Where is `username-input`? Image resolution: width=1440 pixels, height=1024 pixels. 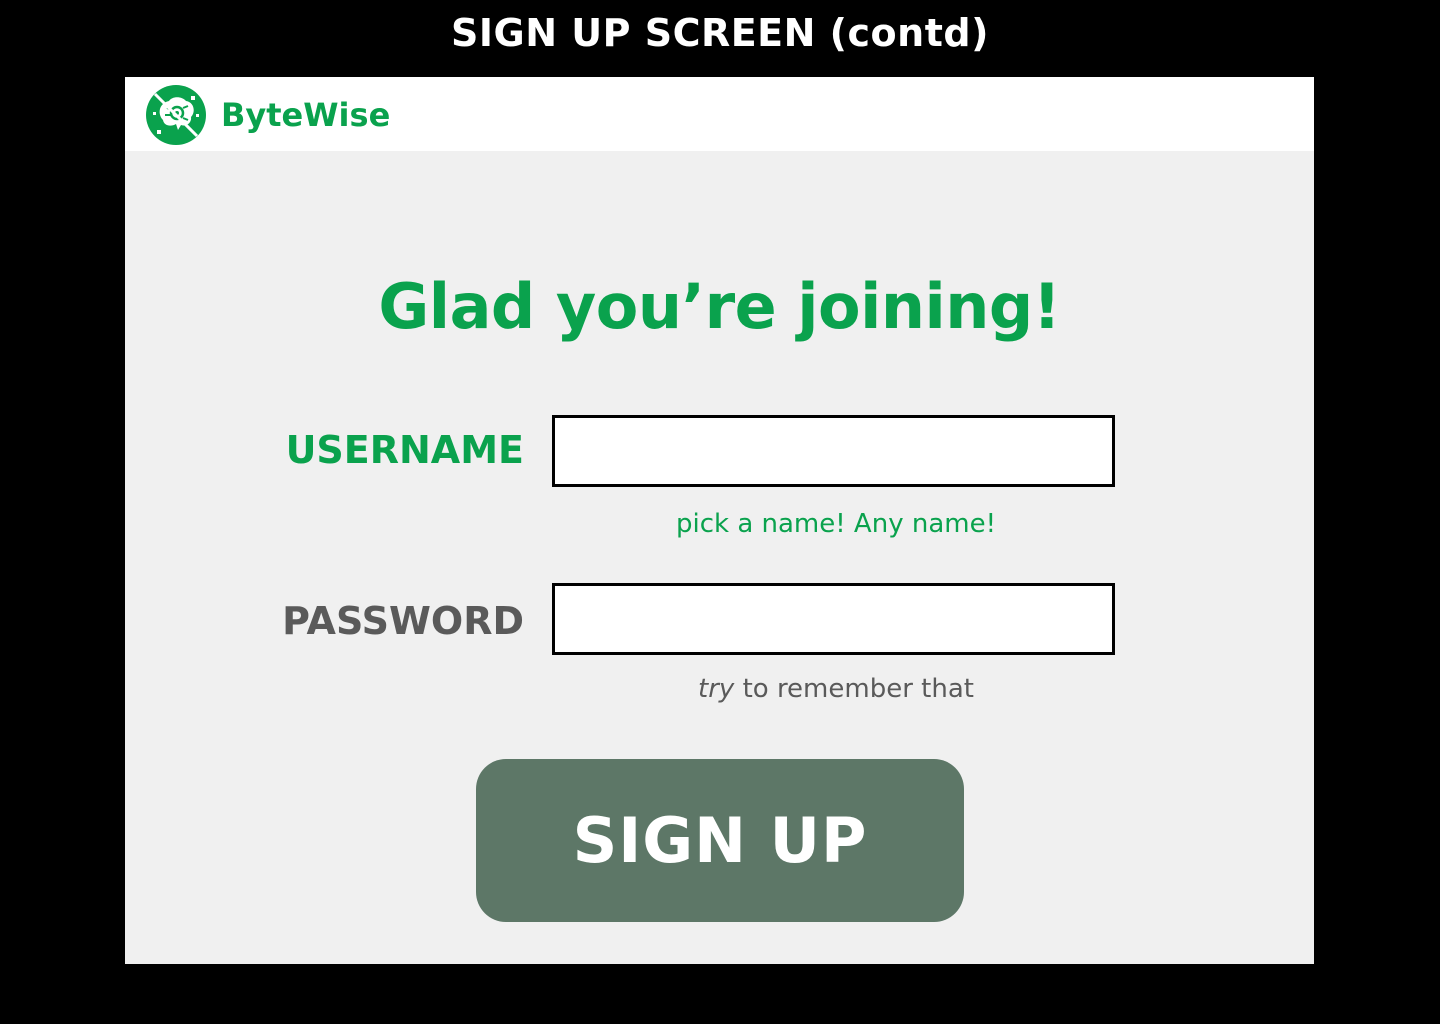 username-input is located at coordinates (833, 451).